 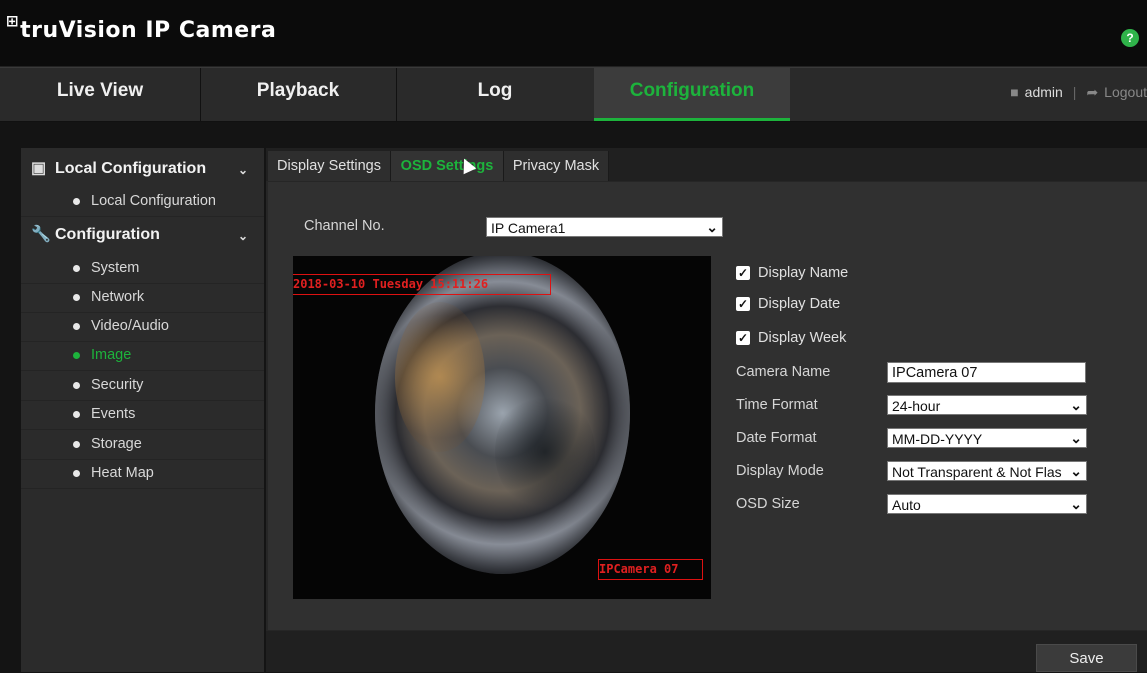 I want to click on camera-name-label: Camera Name, so click(x=783, y=372).